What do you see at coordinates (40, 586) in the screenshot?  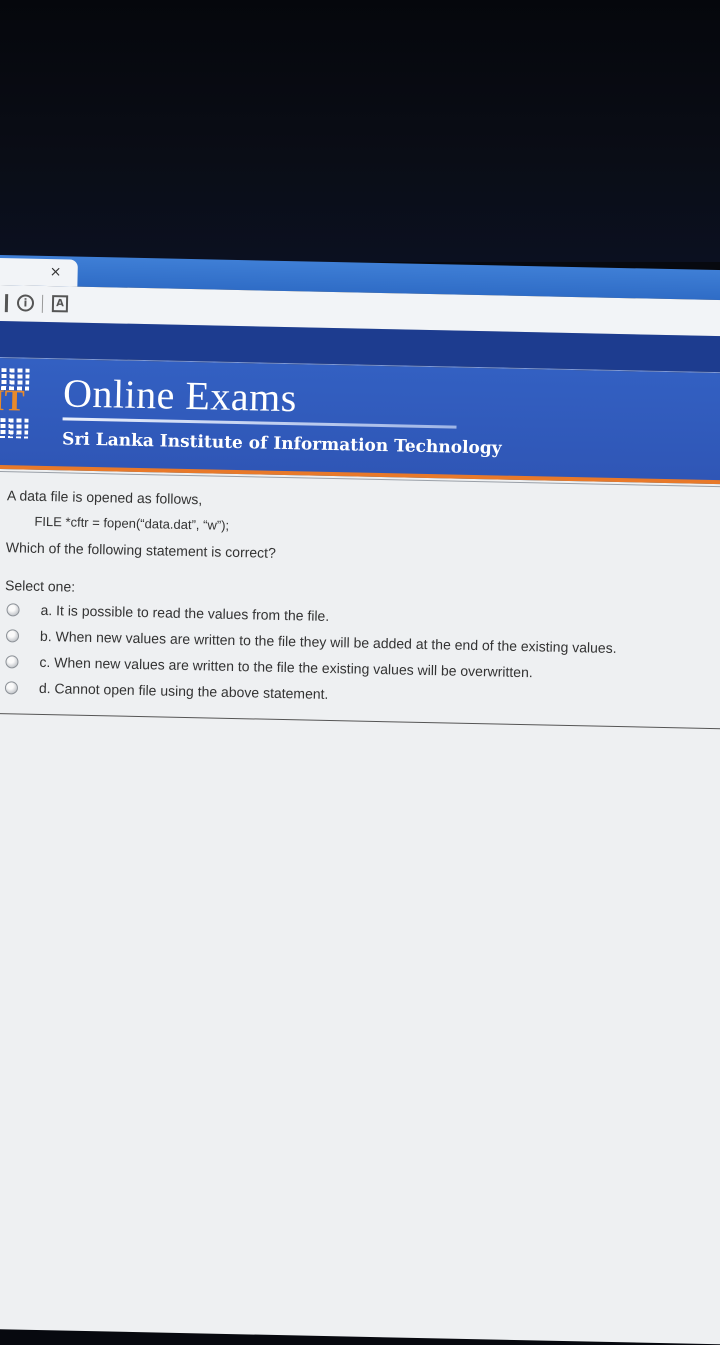 I see `select-one-prompt: Select one:` at bounding box center [40, 586].